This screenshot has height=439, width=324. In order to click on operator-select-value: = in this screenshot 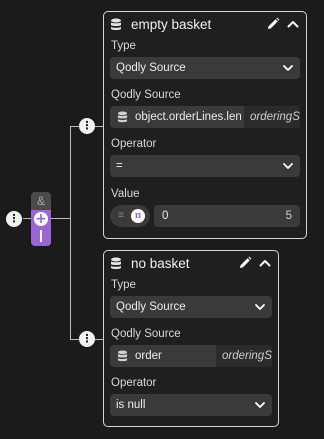, I will do `click(119, 166)`.